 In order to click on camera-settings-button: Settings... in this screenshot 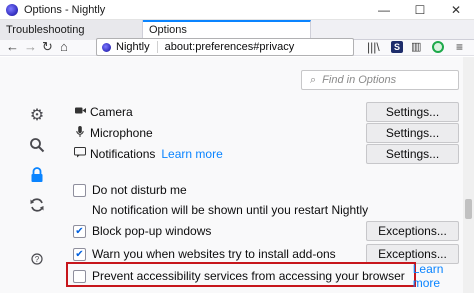, I will do `click(412, 112)`.